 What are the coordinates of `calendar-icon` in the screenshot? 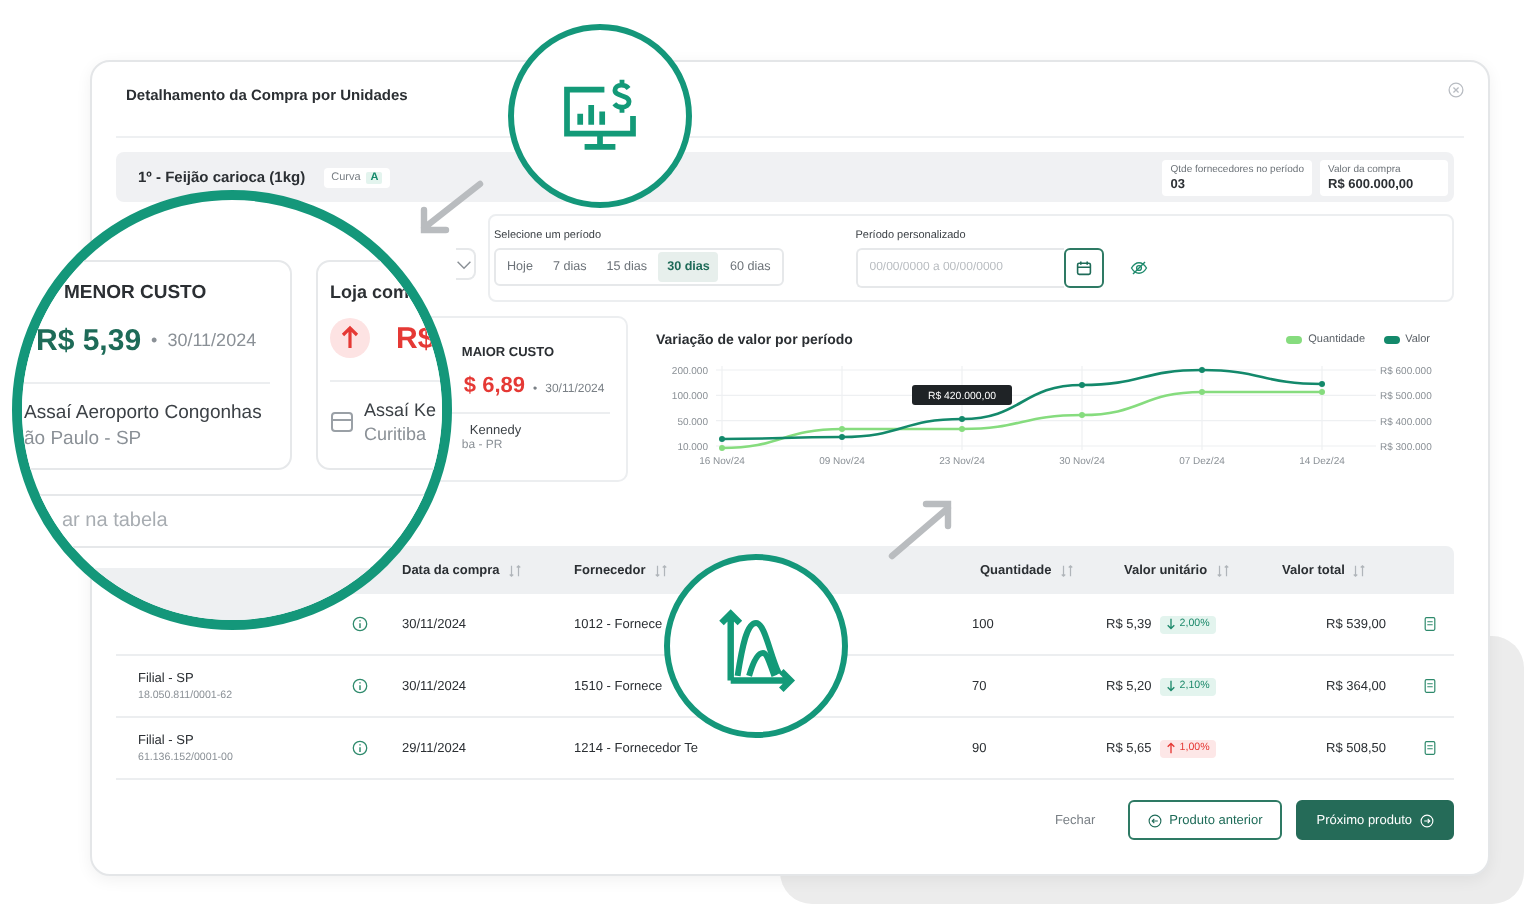 It's located at (1083, 267).